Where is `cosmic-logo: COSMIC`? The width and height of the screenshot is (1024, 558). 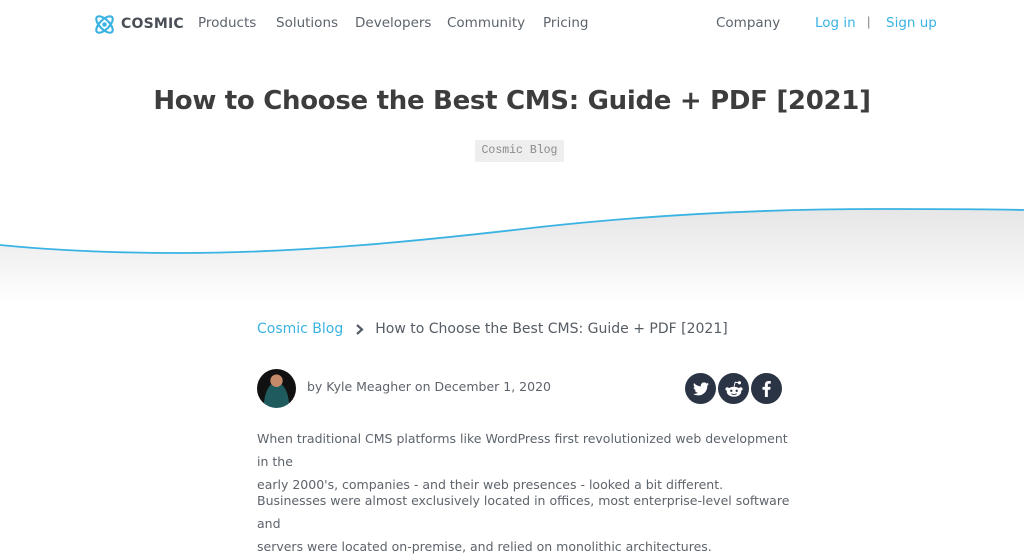 cosmic-logo: COSMIC is located at coordinates (138, 24).